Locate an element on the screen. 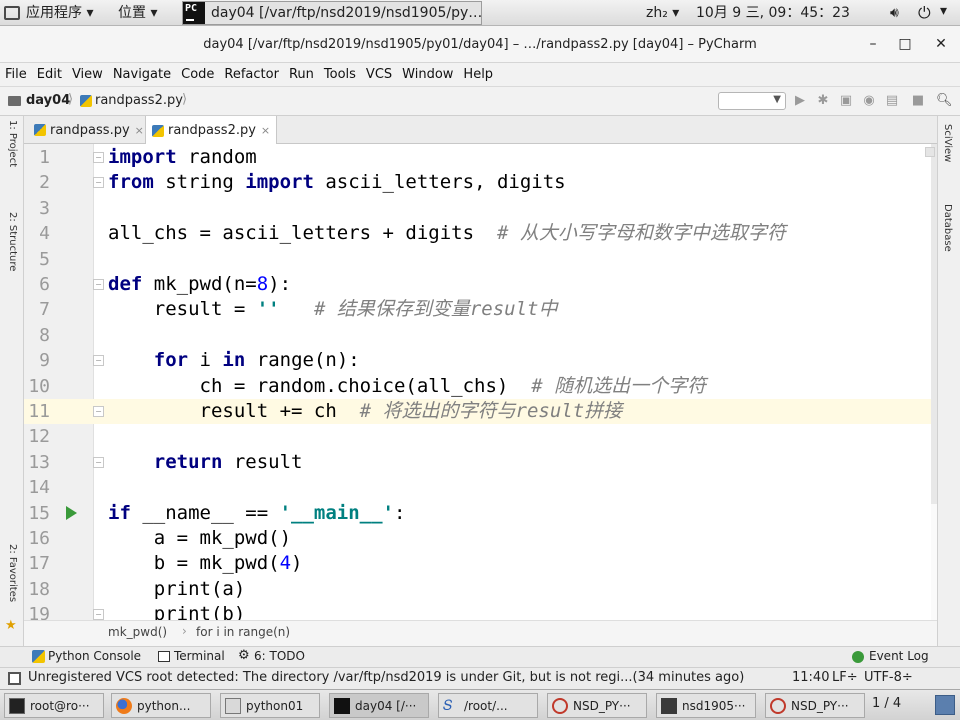 This screenshot has width=960, height=720. tab-label: randpass2.py is located at coordinates (212, 130).